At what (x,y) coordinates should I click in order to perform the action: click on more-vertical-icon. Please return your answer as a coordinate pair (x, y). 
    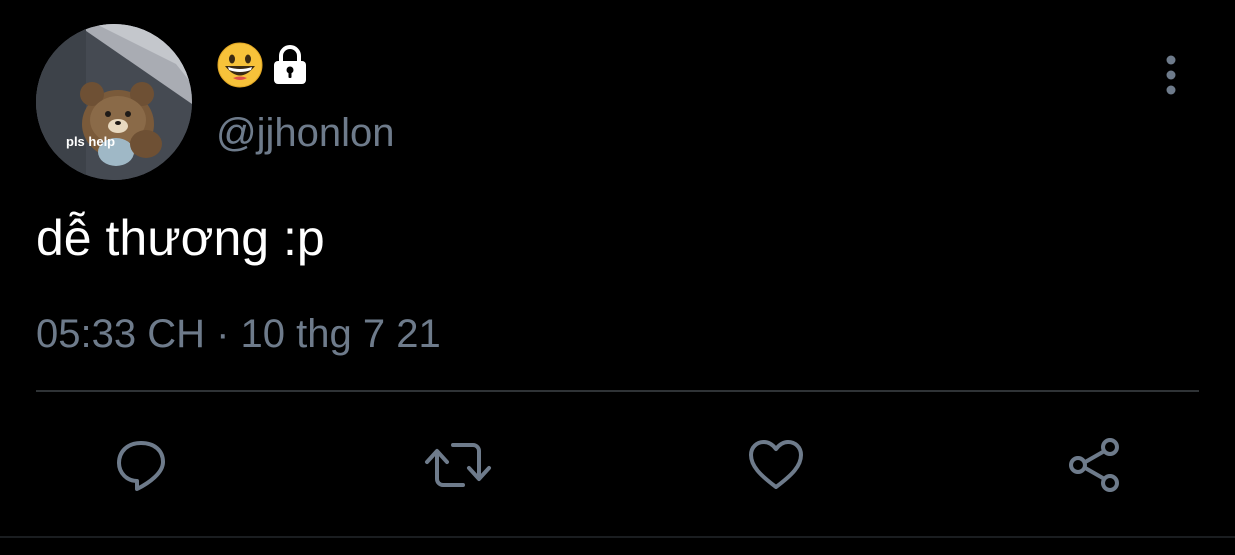
    Looking at the image, I should click on (1171, 75).